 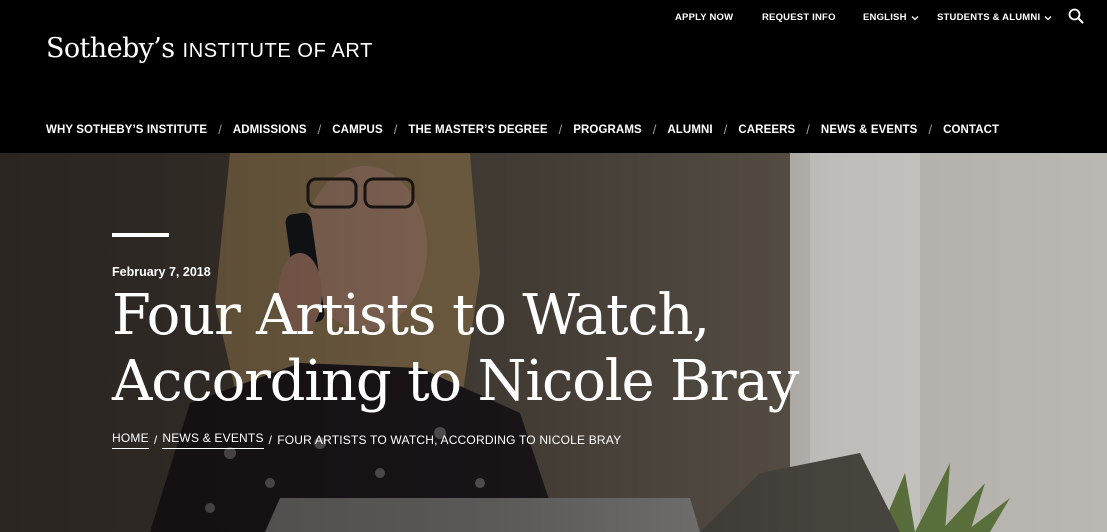 What do you see at coordinates (140, 235) in the screenshot?
I see `accent-bar` at bounding box center [140, 235].